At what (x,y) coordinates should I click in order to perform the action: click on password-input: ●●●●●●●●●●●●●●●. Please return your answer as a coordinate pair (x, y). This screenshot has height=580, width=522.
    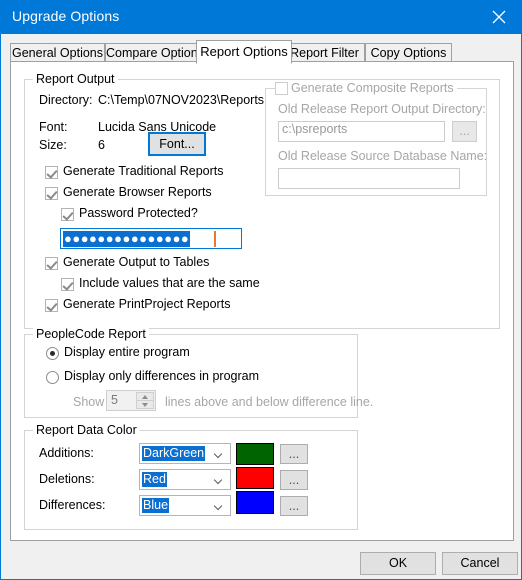
    Looking at the image, I should click on (151, 238).